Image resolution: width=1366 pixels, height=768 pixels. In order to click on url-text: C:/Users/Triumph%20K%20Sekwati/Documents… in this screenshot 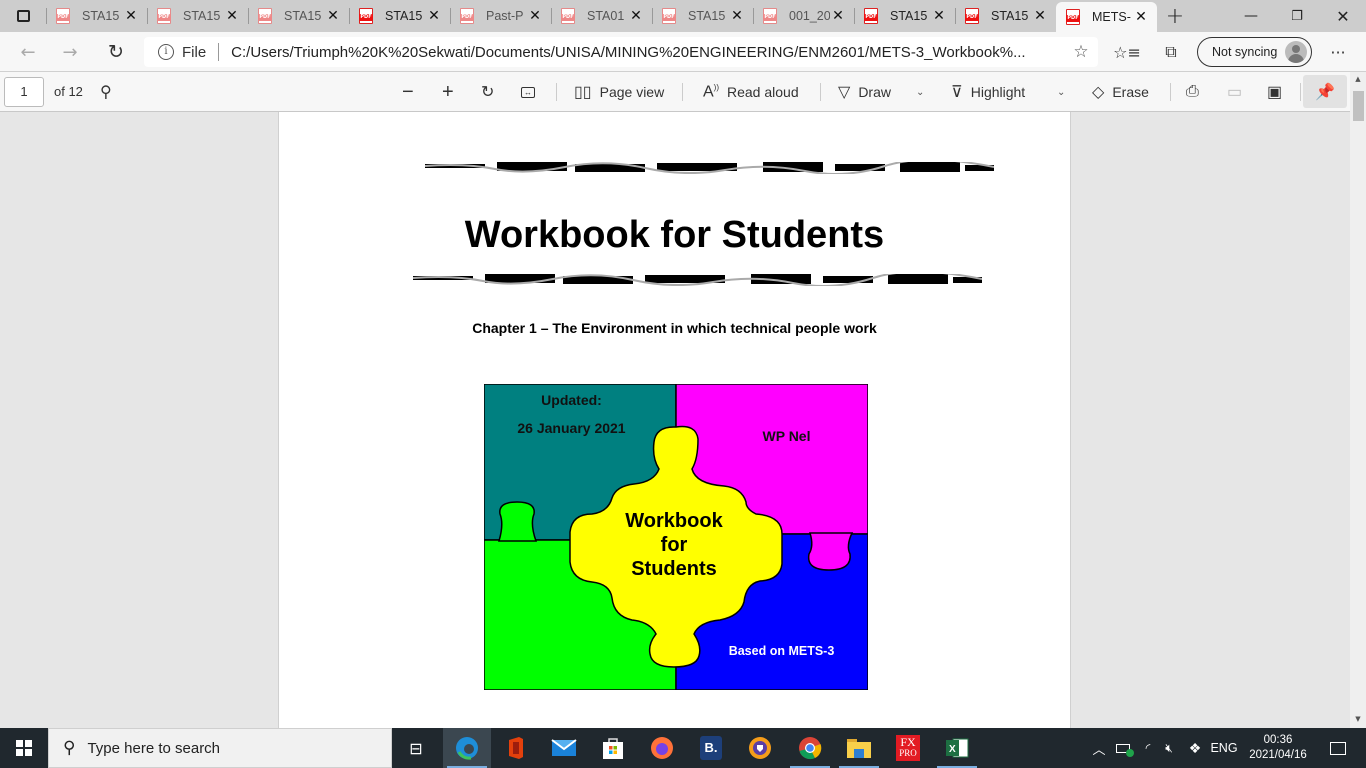, I will do `click(647, 52)`.